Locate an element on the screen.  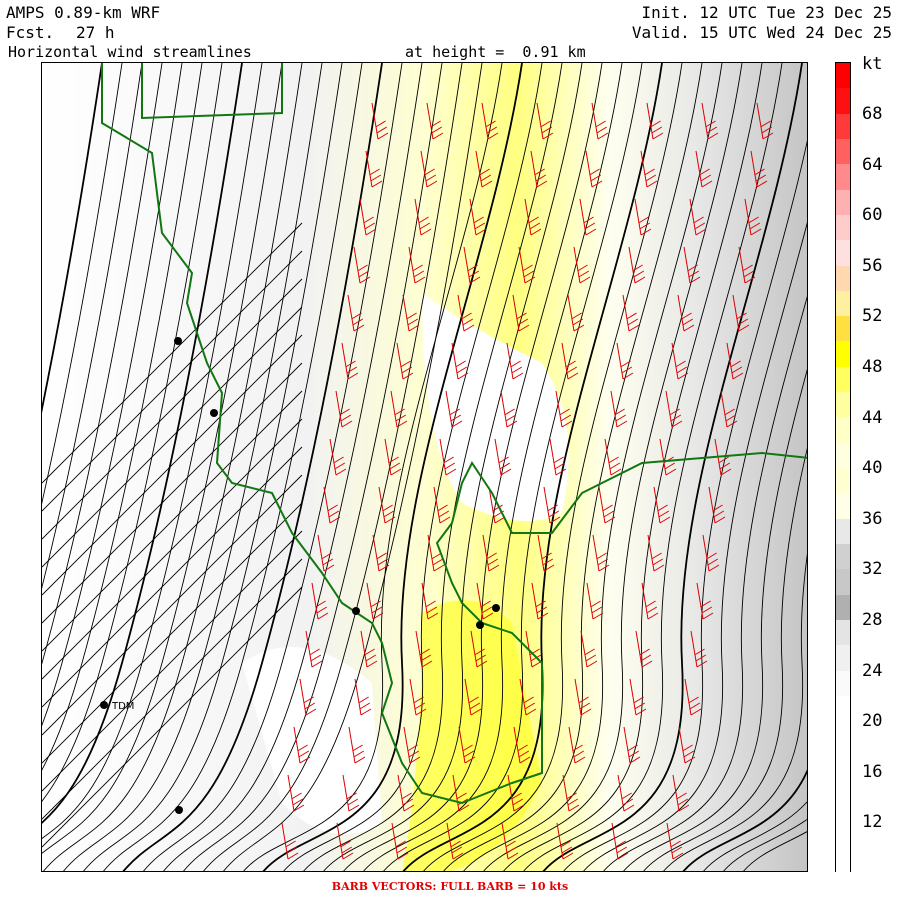
forecast-value: 27 h is located at coordinates (95, 32).